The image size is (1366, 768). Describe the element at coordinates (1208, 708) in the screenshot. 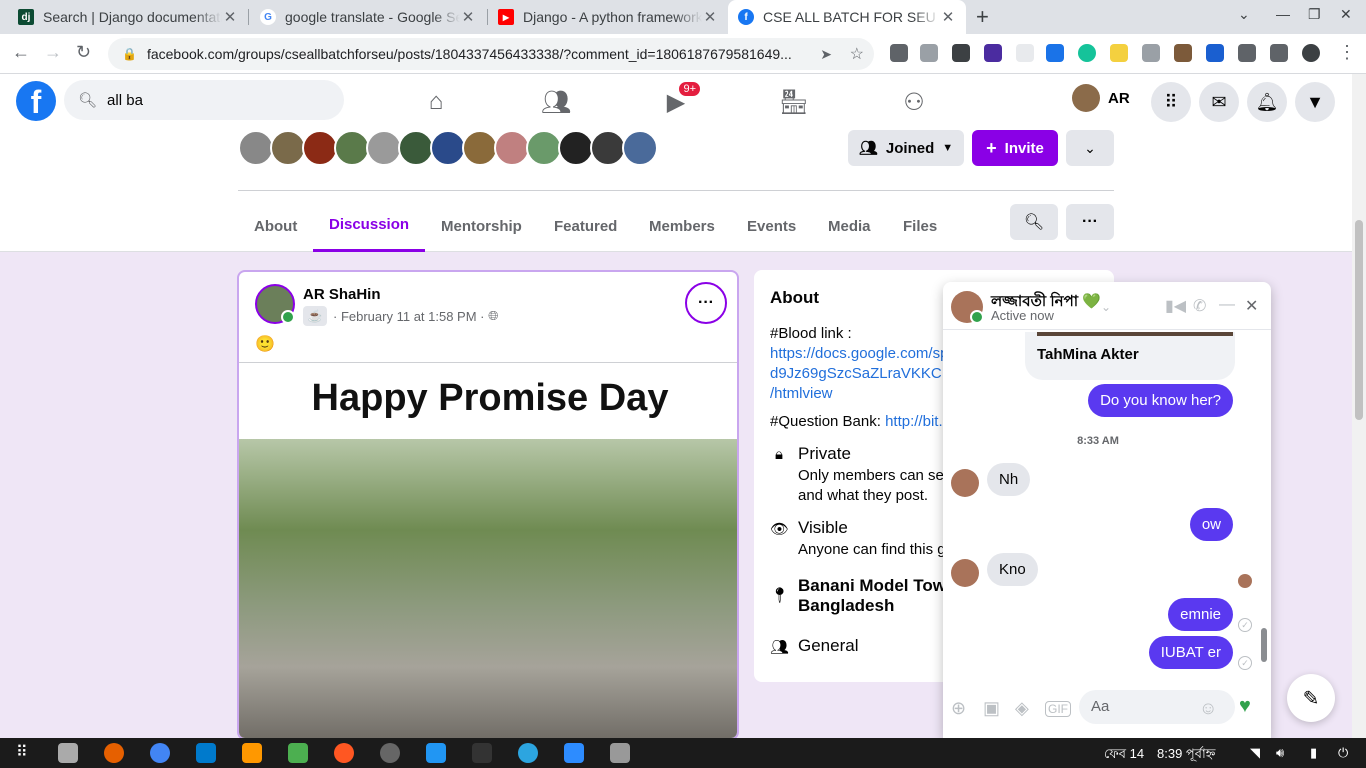

I see `emoji-icon: ☺` at that location.